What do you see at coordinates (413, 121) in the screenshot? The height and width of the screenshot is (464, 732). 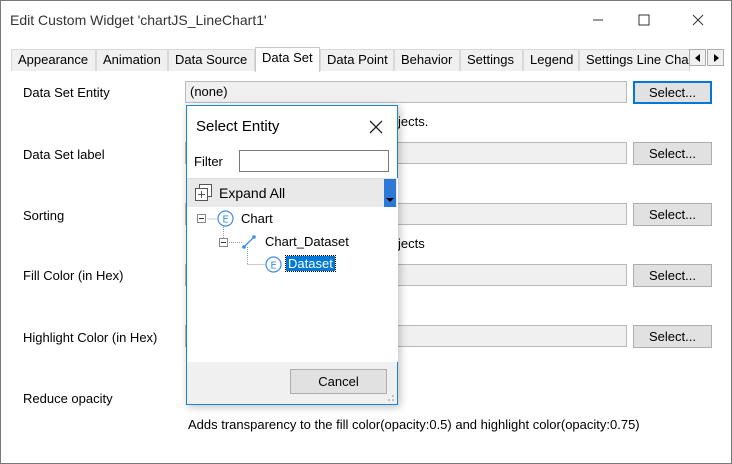 I see `entity-hint-text: jects.` at bounding box center [413, 121].